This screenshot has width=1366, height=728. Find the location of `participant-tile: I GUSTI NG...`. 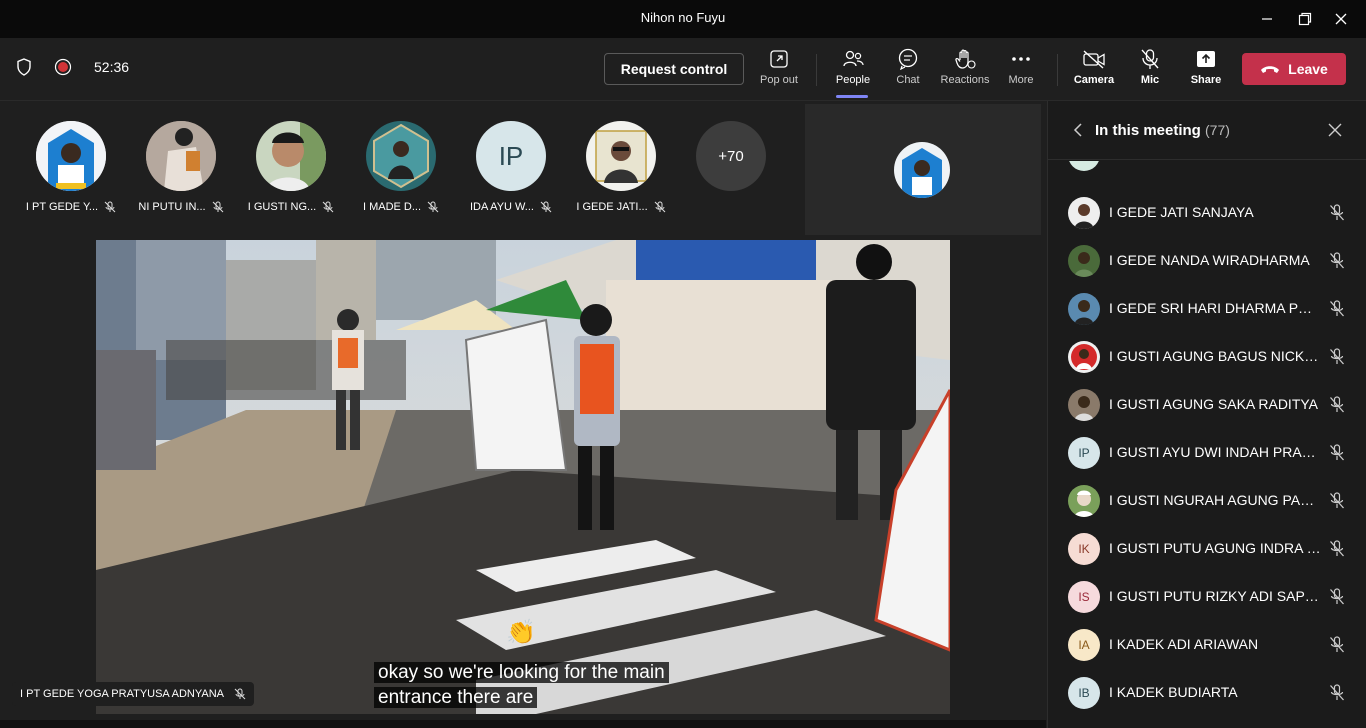

participant-tile: I GUSTI NG... is located at coordinates (291, 171).